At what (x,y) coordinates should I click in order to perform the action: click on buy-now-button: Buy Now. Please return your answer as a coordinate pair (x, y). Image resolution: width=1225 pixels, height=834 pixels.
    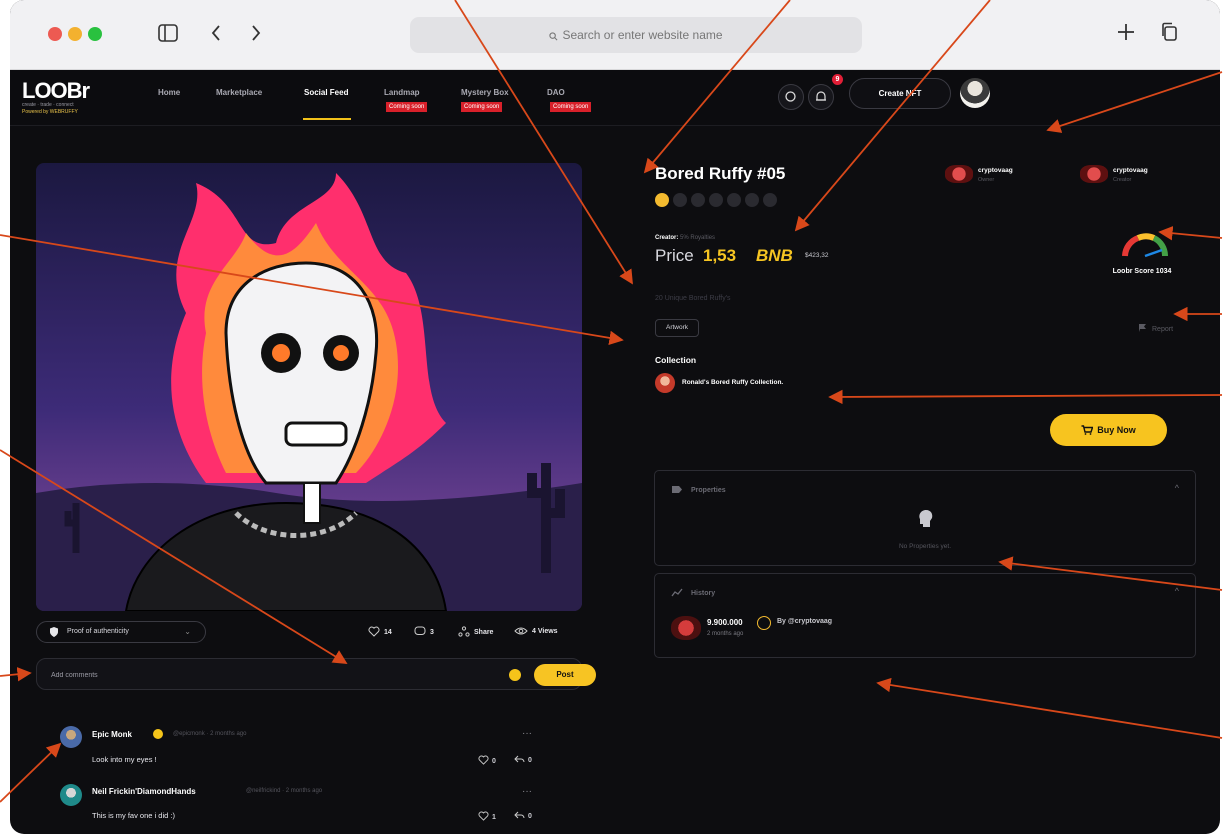
    Looking at the image, I should click on (1108, 430).